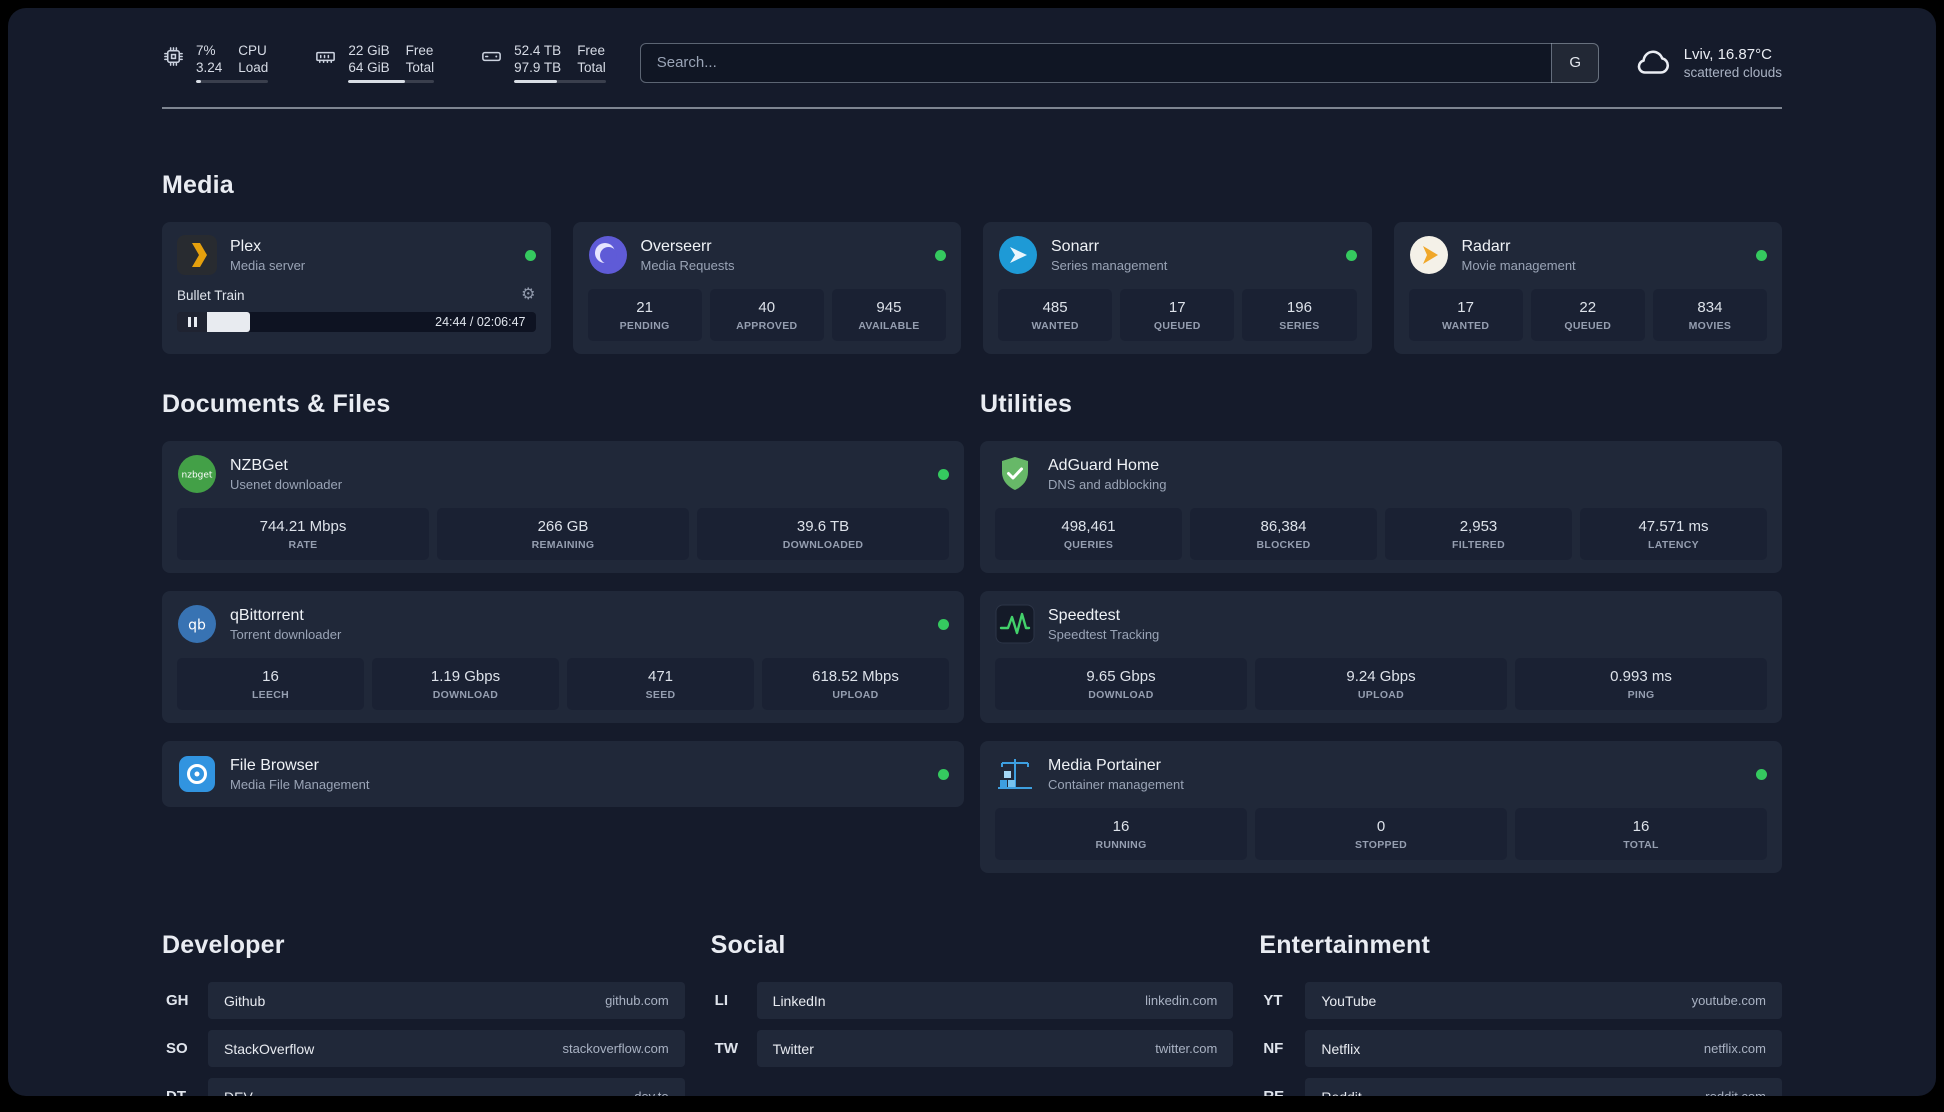 This screenshot has width=1944, height=1112. Describe the element at coordinates (286, 634) in the screenshot. I see `service-desc: Torrent downloader` at that location.